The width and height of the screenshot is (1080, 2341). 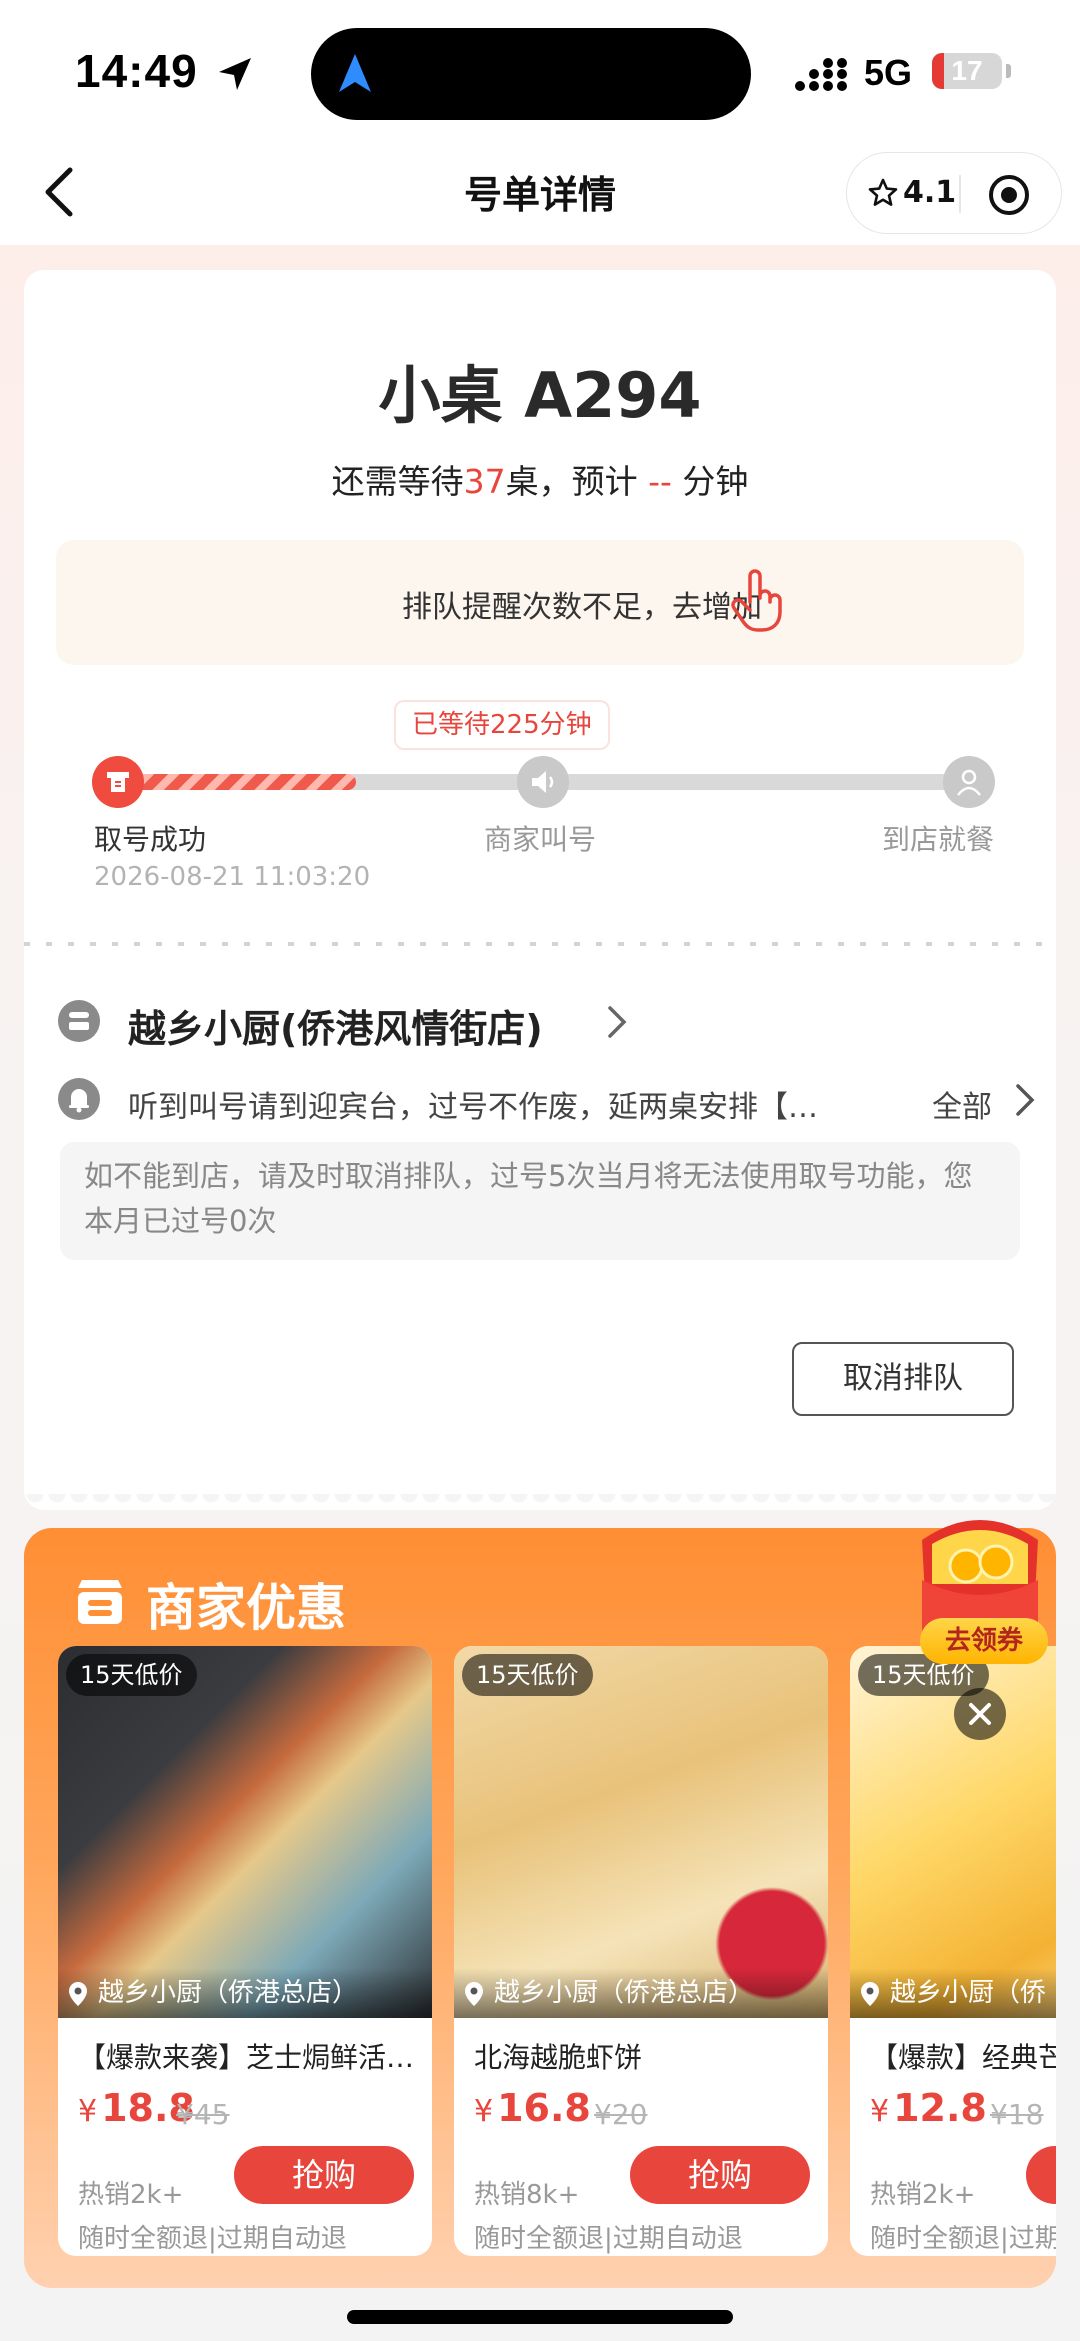 What do you see at coordinates (980, 1590) in the screenshot?
I see `coupon-widget: 去领券` at bounding box center [980, 1590].